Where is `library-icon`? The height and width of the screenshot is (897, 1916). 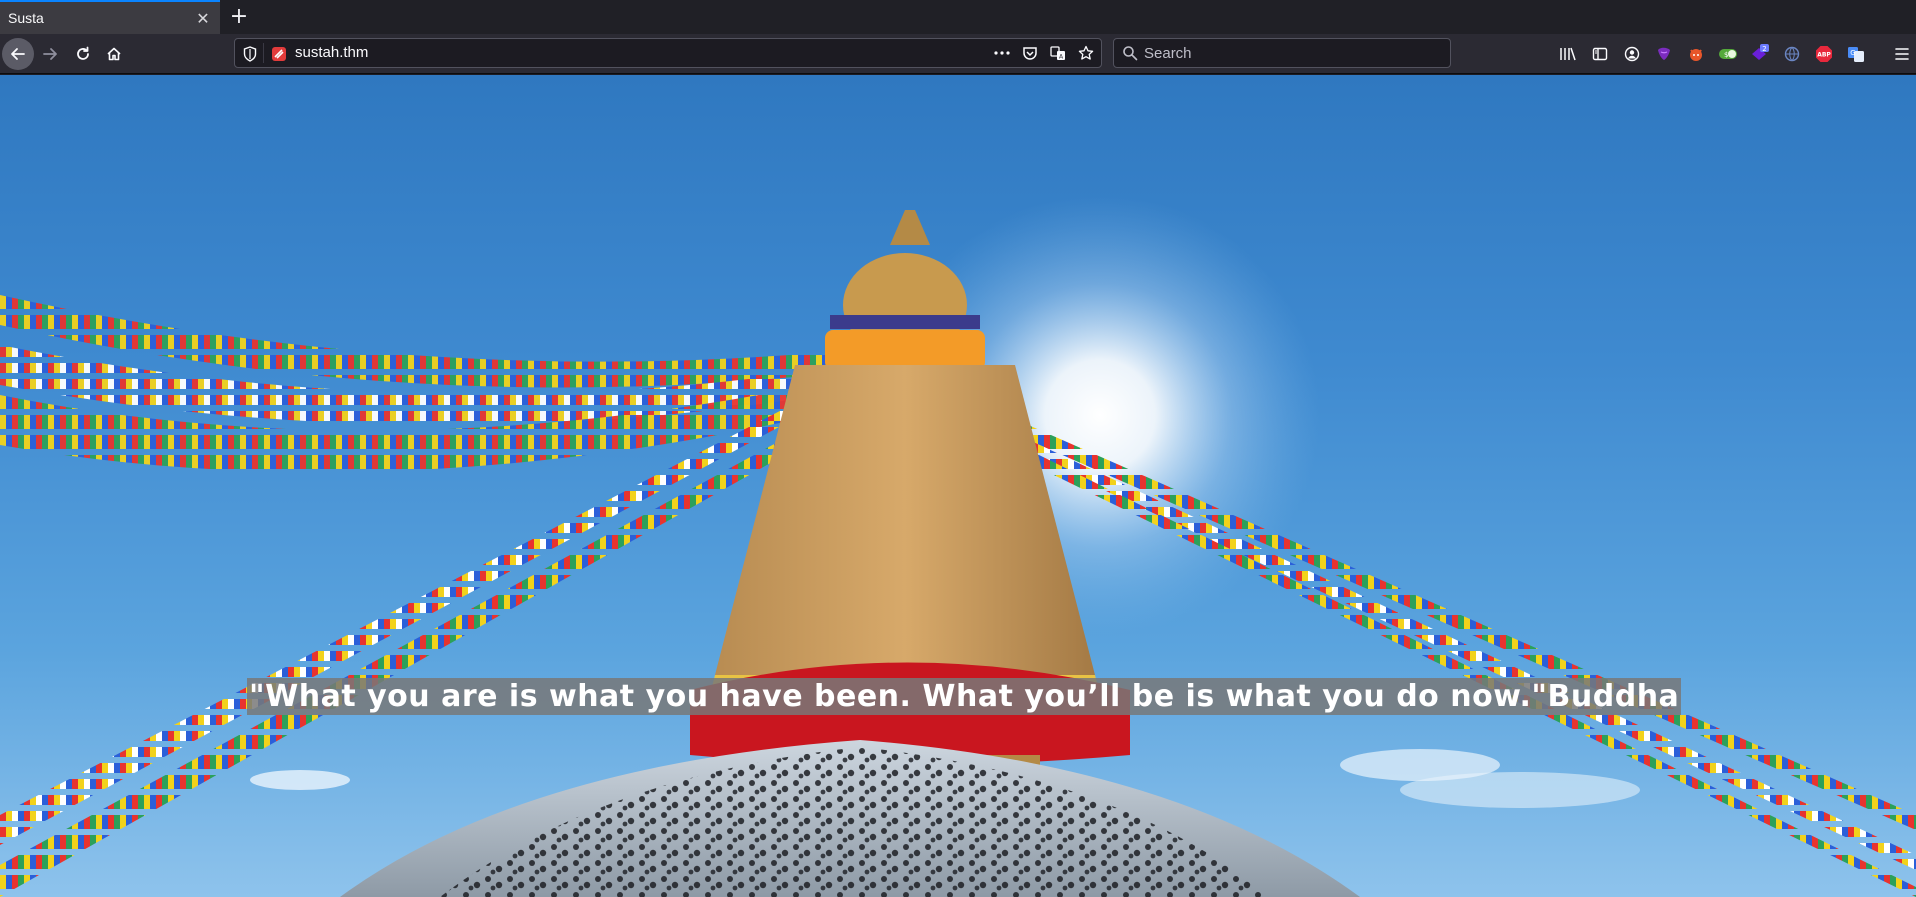 library-icon is located at coordinates (1568, 54).